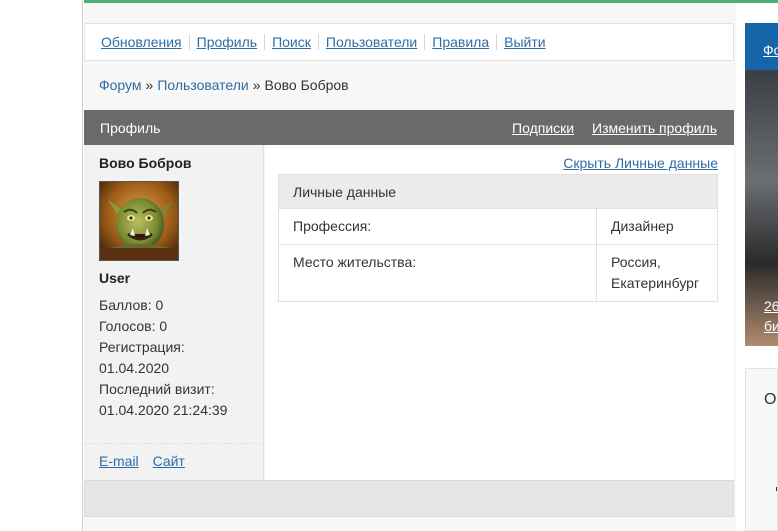  What do you see at coordinates (134, 368) in the screenshot?
I see `stat-registration-date: 01.04.2020` at bounding box center [134, 368].